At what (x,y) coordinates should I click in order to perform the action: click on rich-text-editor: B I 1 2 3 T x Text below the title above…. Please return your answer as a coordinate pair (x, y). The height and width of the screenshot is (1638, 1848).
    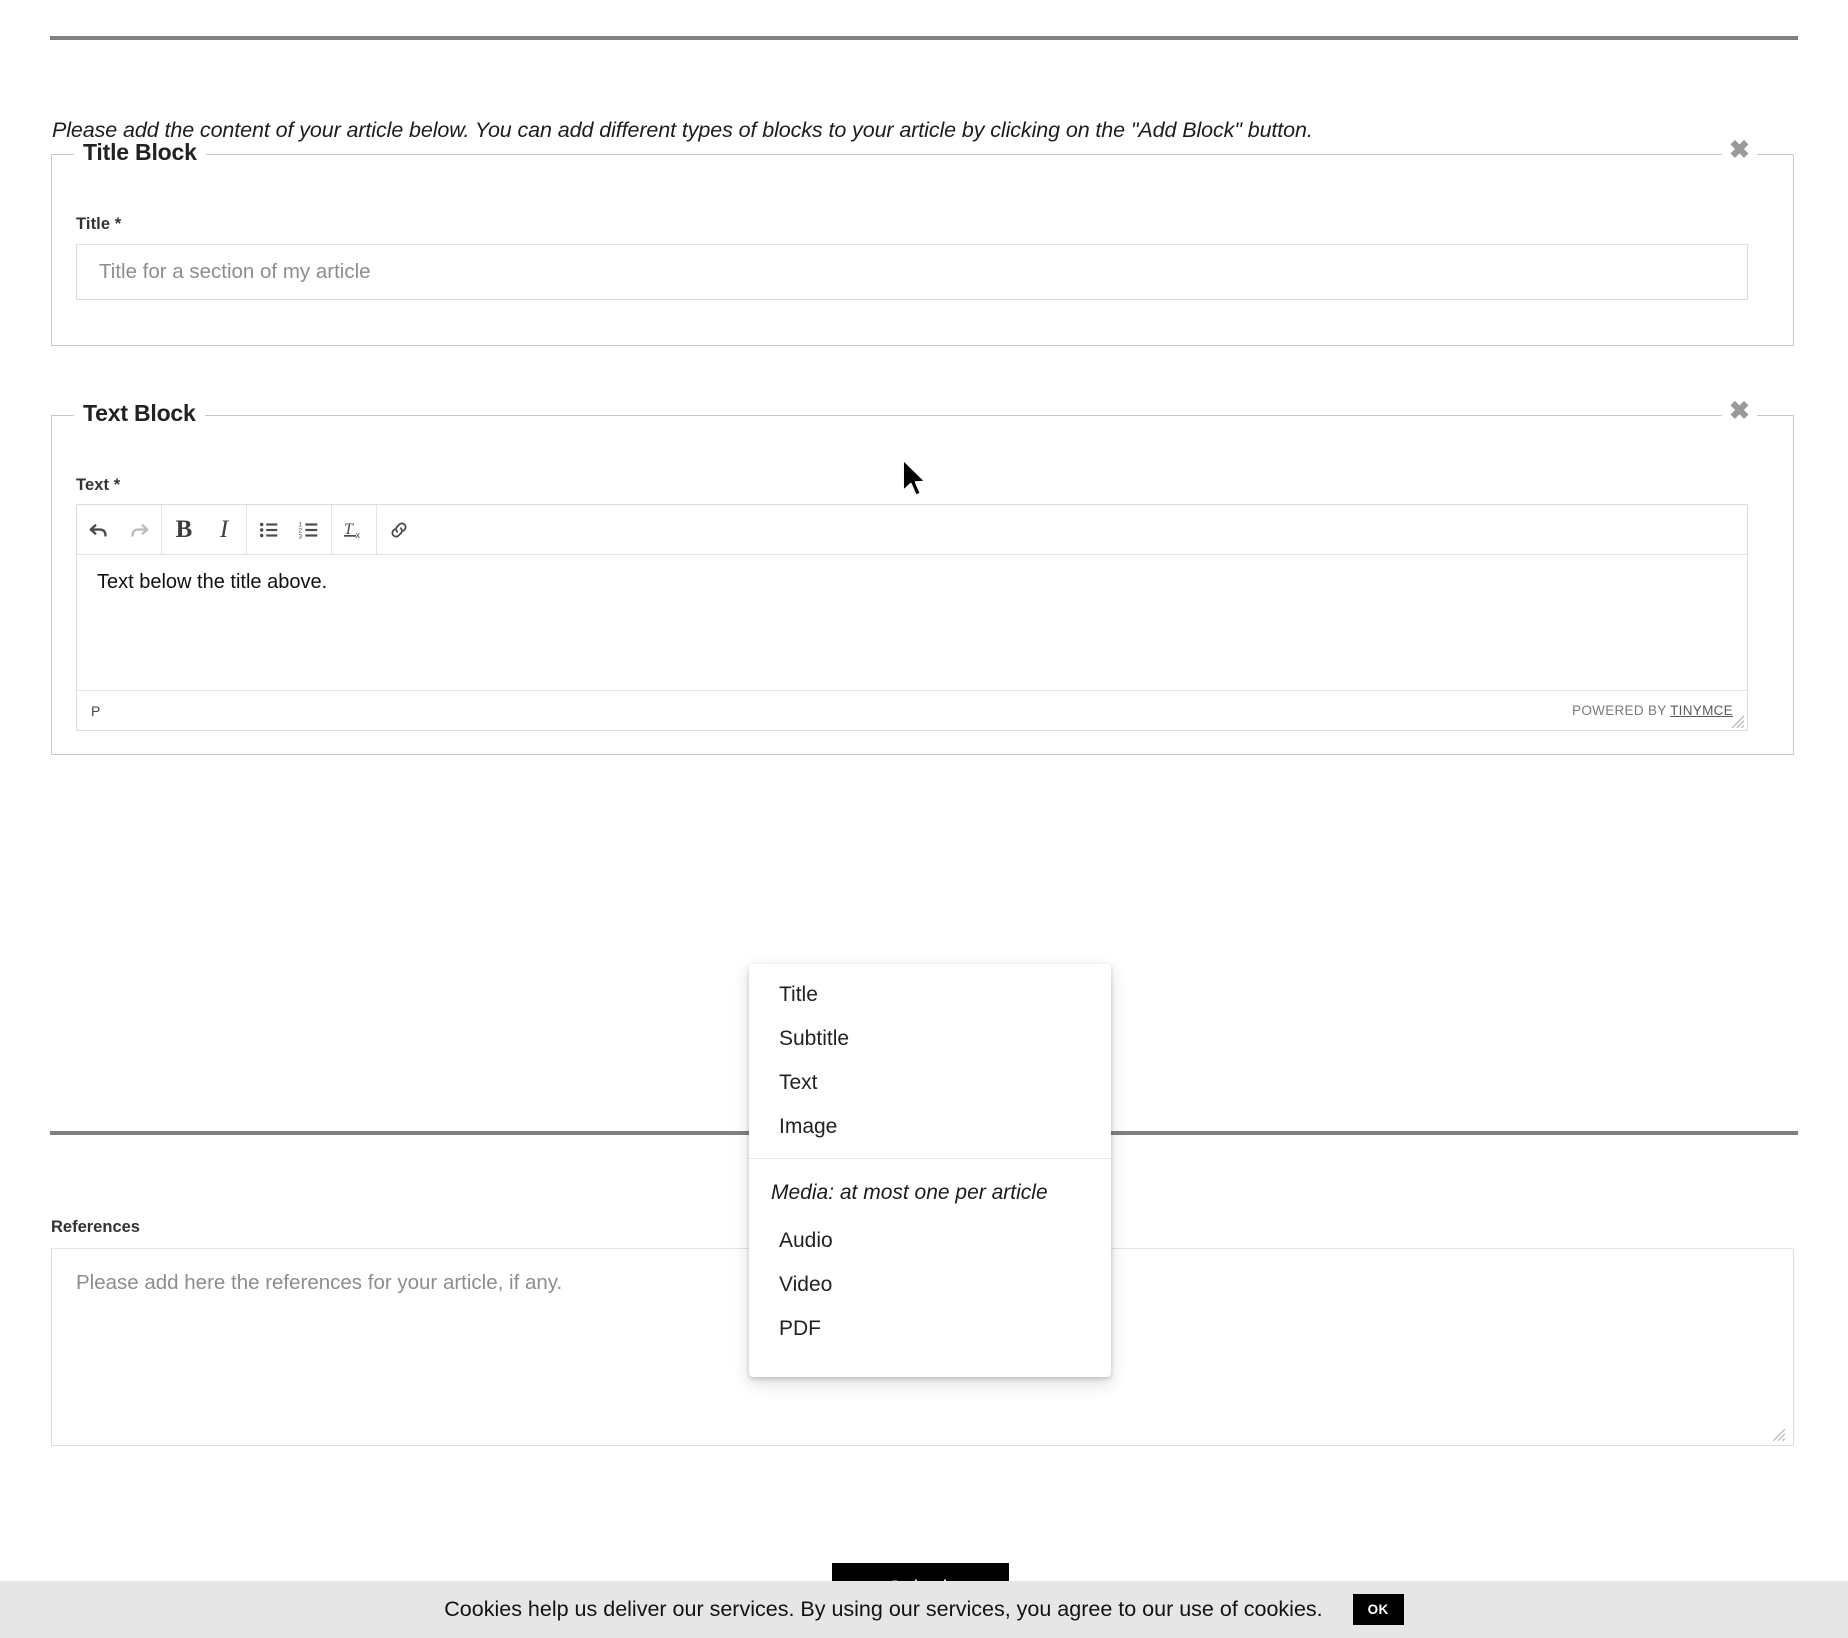
    Looking at the image, I should click on (912, 617).